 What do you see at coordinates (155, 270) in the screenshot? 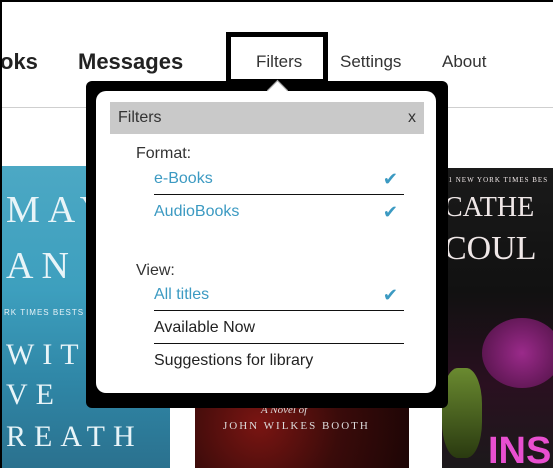
I see `view-label: View:` at bounding box center [155, 270].